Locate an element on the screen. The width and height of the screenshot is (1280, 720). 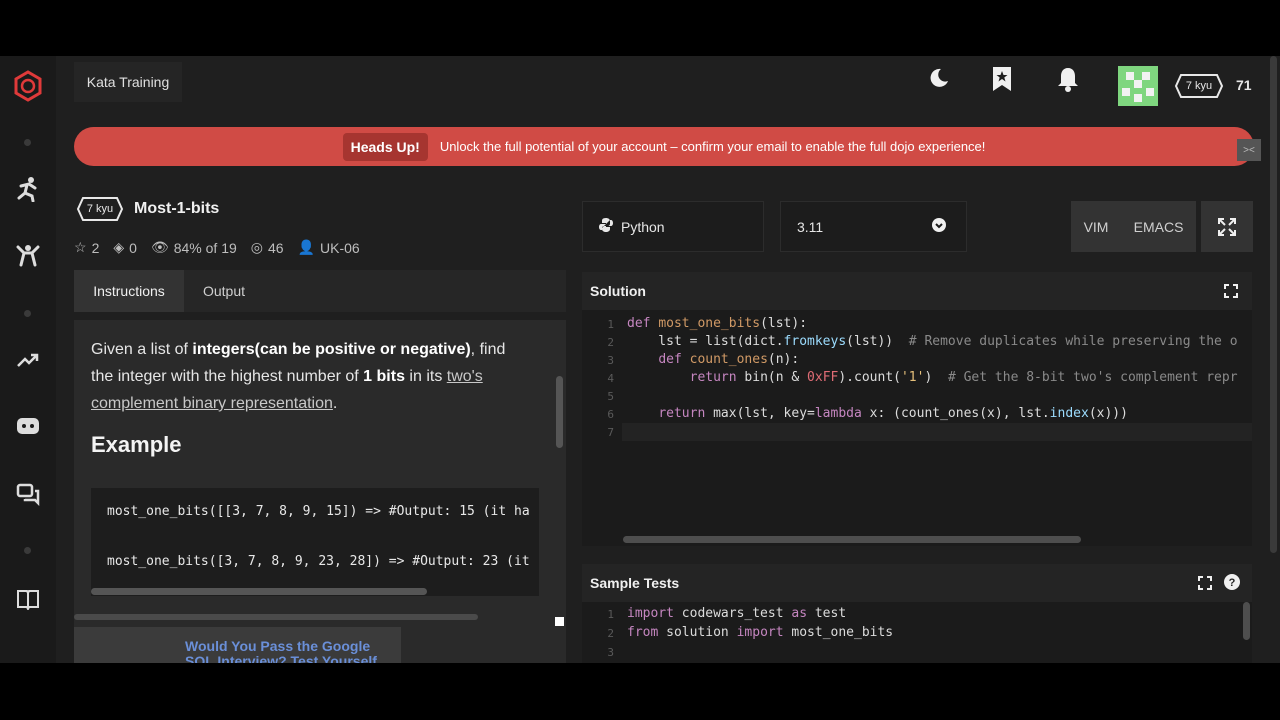
solution-title: Solution is located at coordinates (618, 291).